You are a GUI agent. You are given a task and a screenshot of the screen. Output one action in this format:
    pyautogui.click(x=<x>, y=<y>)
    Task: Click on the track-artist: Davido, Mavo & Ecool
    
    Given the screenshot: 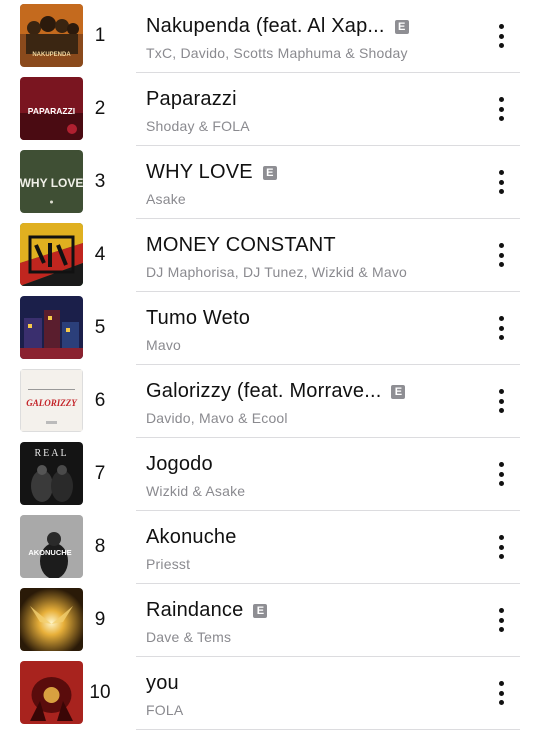 What is the action you would take?
    pyautogui.click(x=217, y=418)
    